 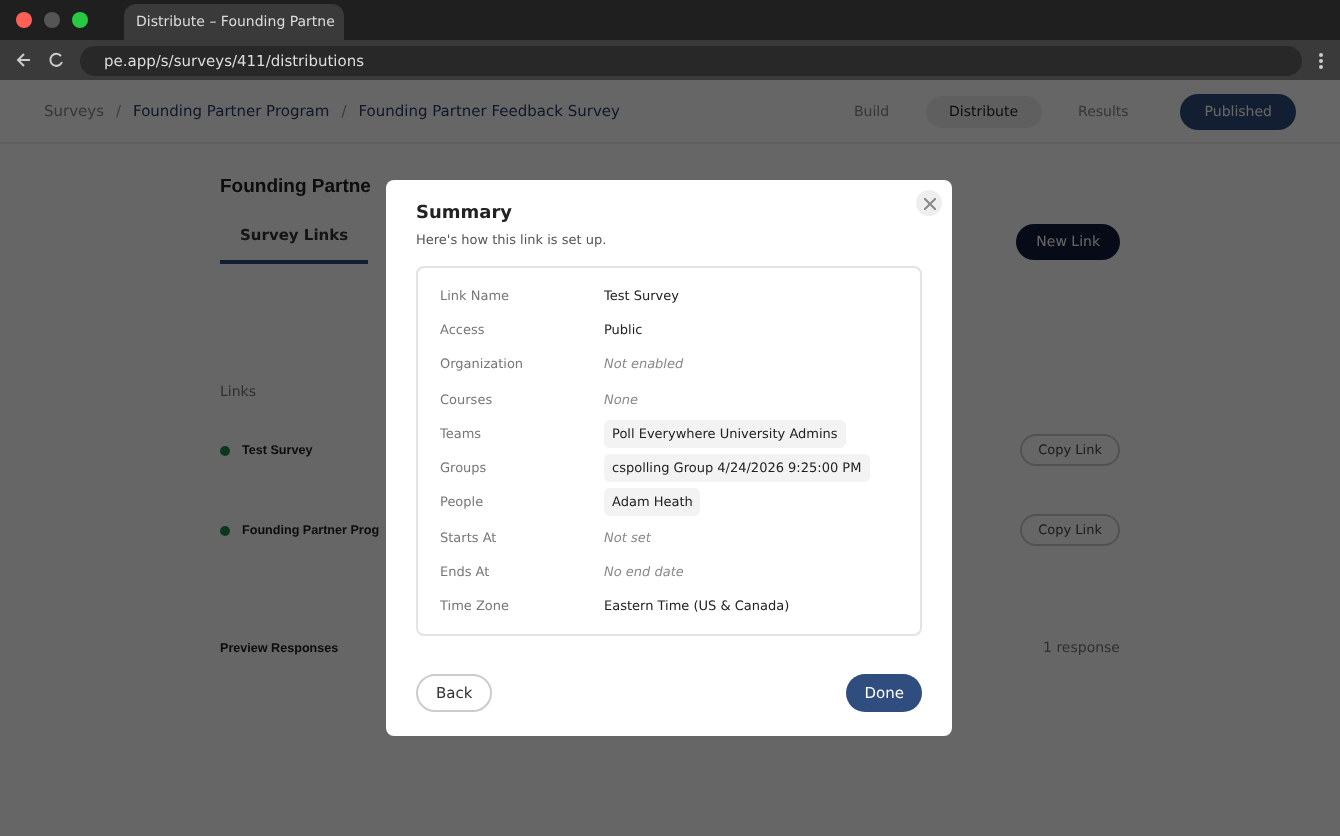 What do you see at coordinates (24, 60) in the screenshot?
I see `back-icon` at bounding box center [24, 60].